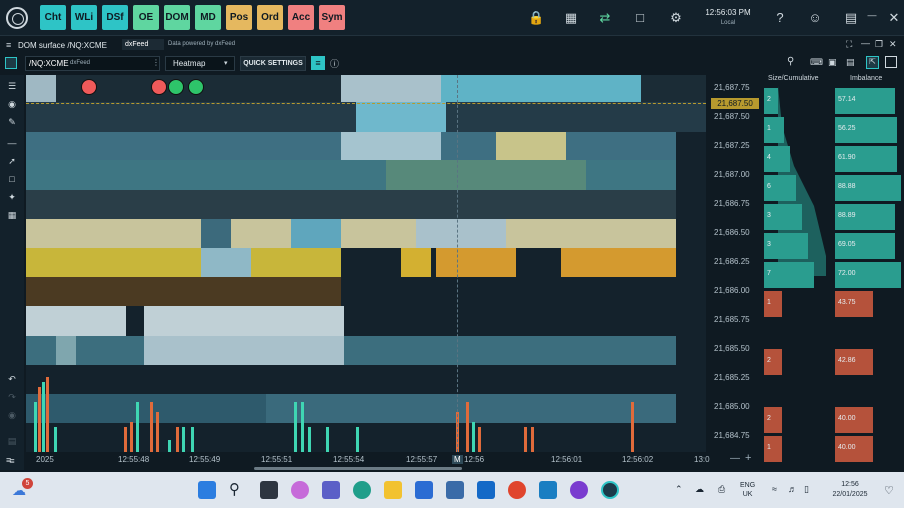 This screenshot has width=904, height=508. I want to click on search-icon: ⚲, so click(238, 490).